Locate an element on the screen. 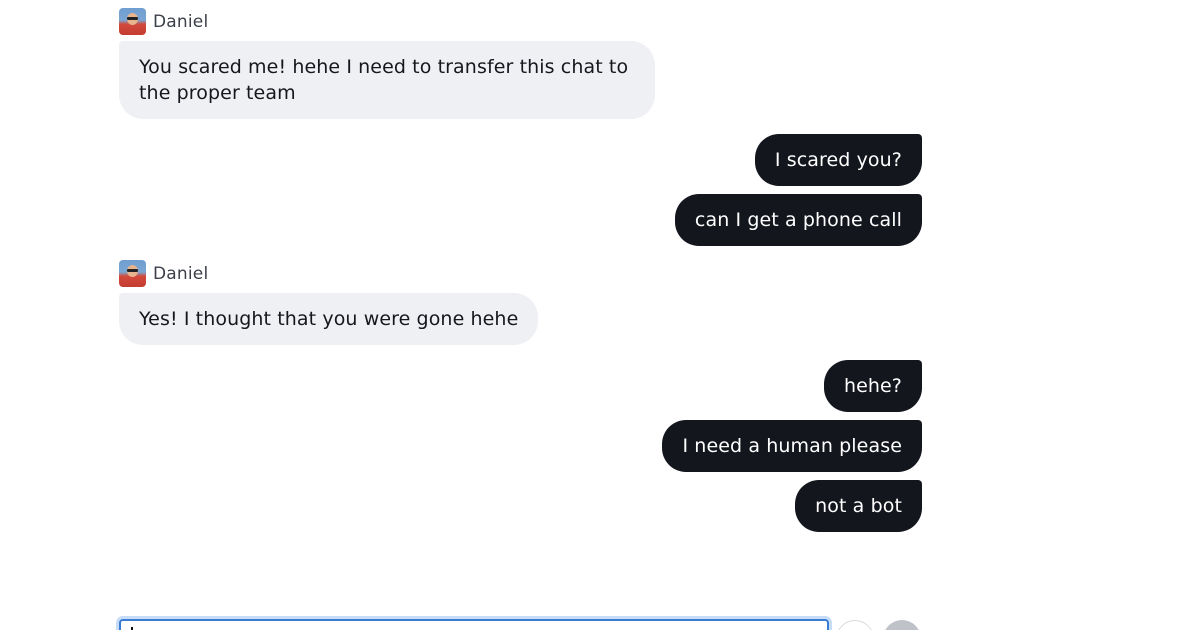 This screenshot has width=1200, height=630. message-input is located at coordinates (474, 625).